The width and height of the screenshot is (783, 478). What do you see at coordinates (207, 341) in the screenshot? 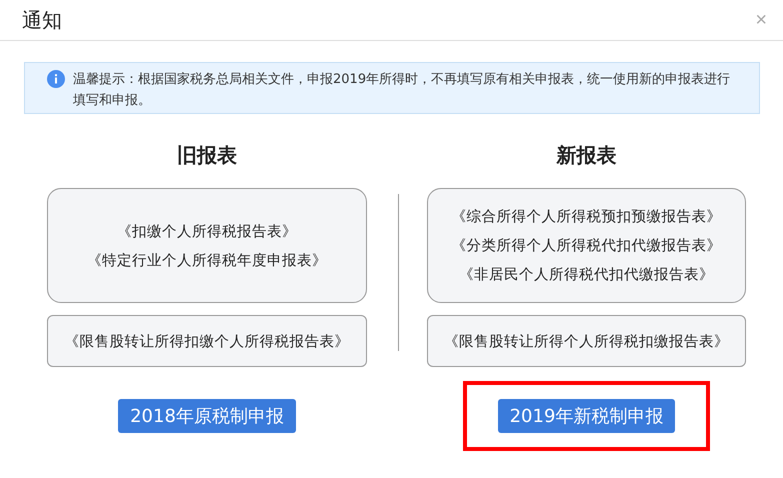
I see `form-name: 《限售股转让所得扣缴个人所得税报告表》` at bounding box center [207, 341].